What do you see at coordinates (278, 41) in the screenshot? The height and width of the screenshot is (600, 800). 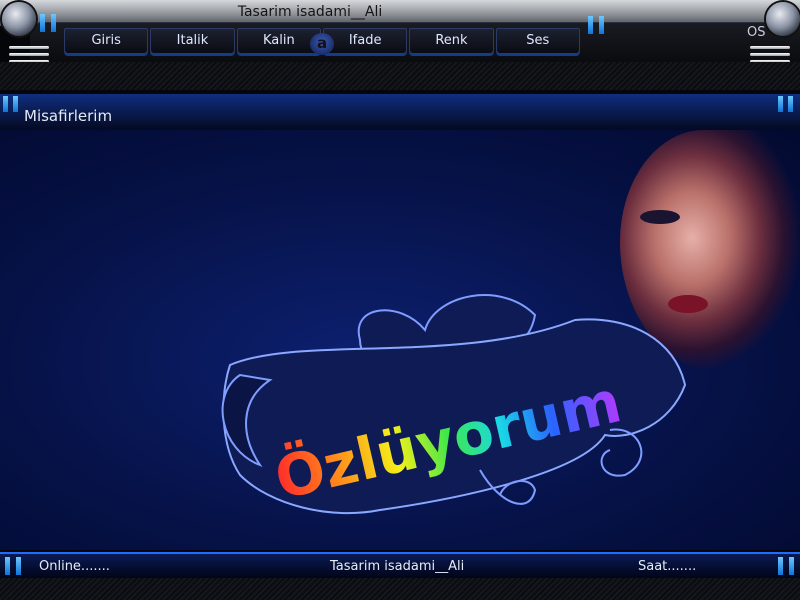 I see `menu-item-kalin: Kalin` at bounding box center [278, 41].